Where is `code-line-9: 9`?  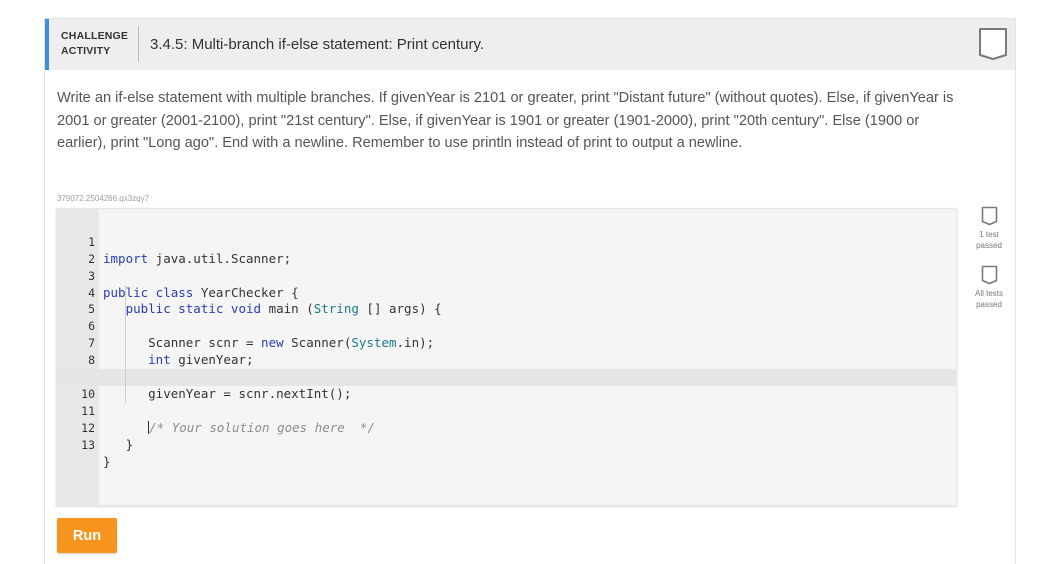 code-line-9: 9 is located at coordinates (506, 368).